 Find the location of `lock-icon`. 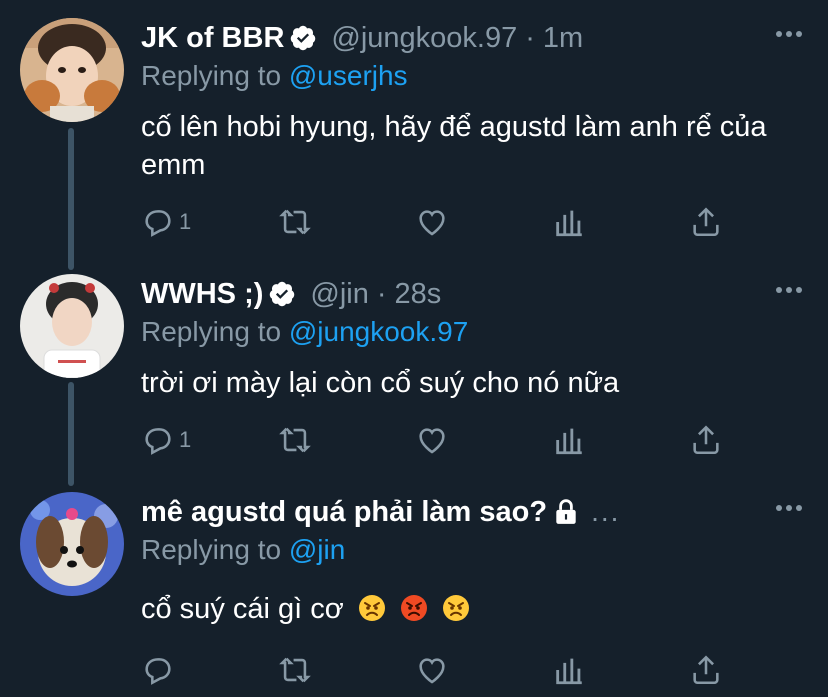

lock-icon is located at coordinates (566, 511).